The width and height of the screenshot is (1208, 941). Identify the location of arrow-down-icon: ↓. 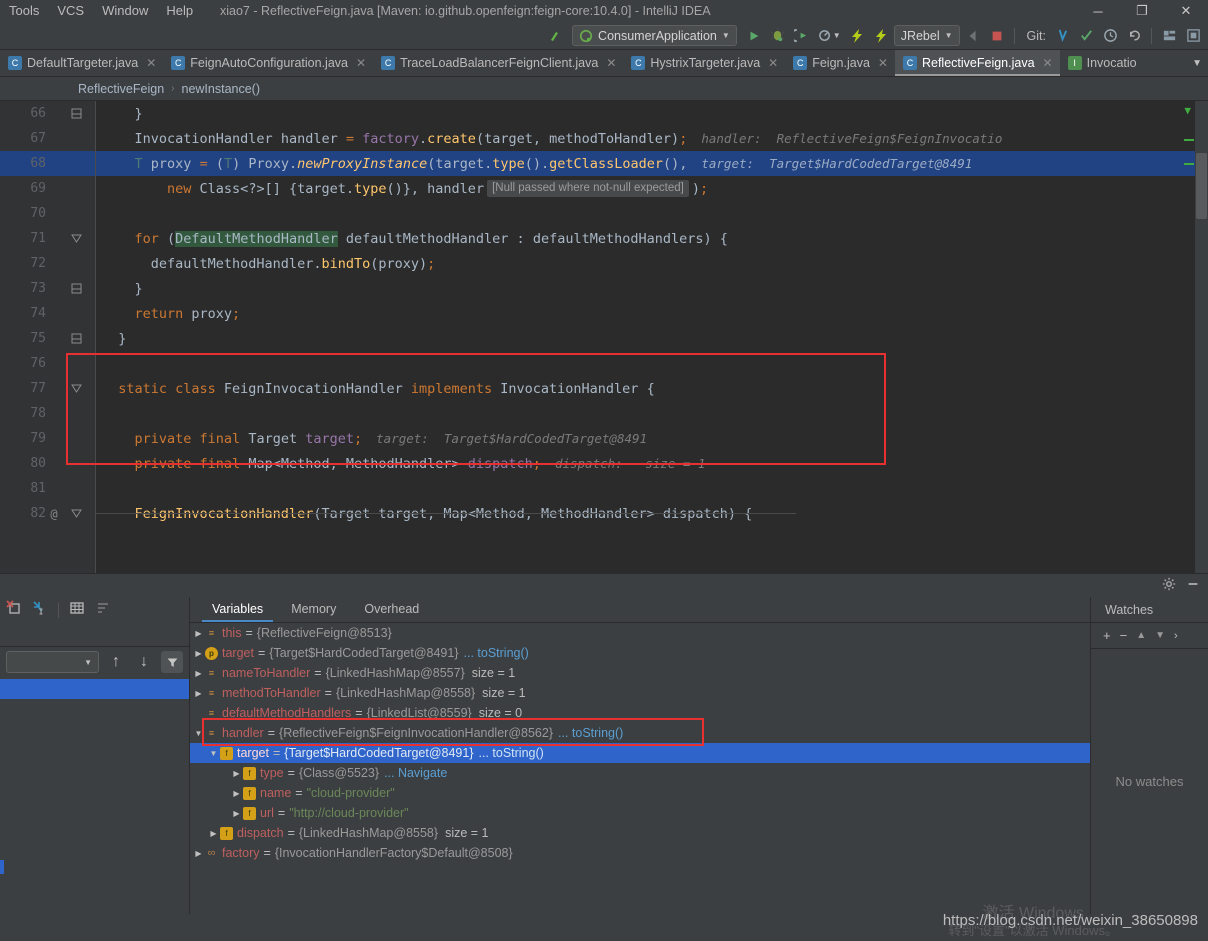
(144, 662).